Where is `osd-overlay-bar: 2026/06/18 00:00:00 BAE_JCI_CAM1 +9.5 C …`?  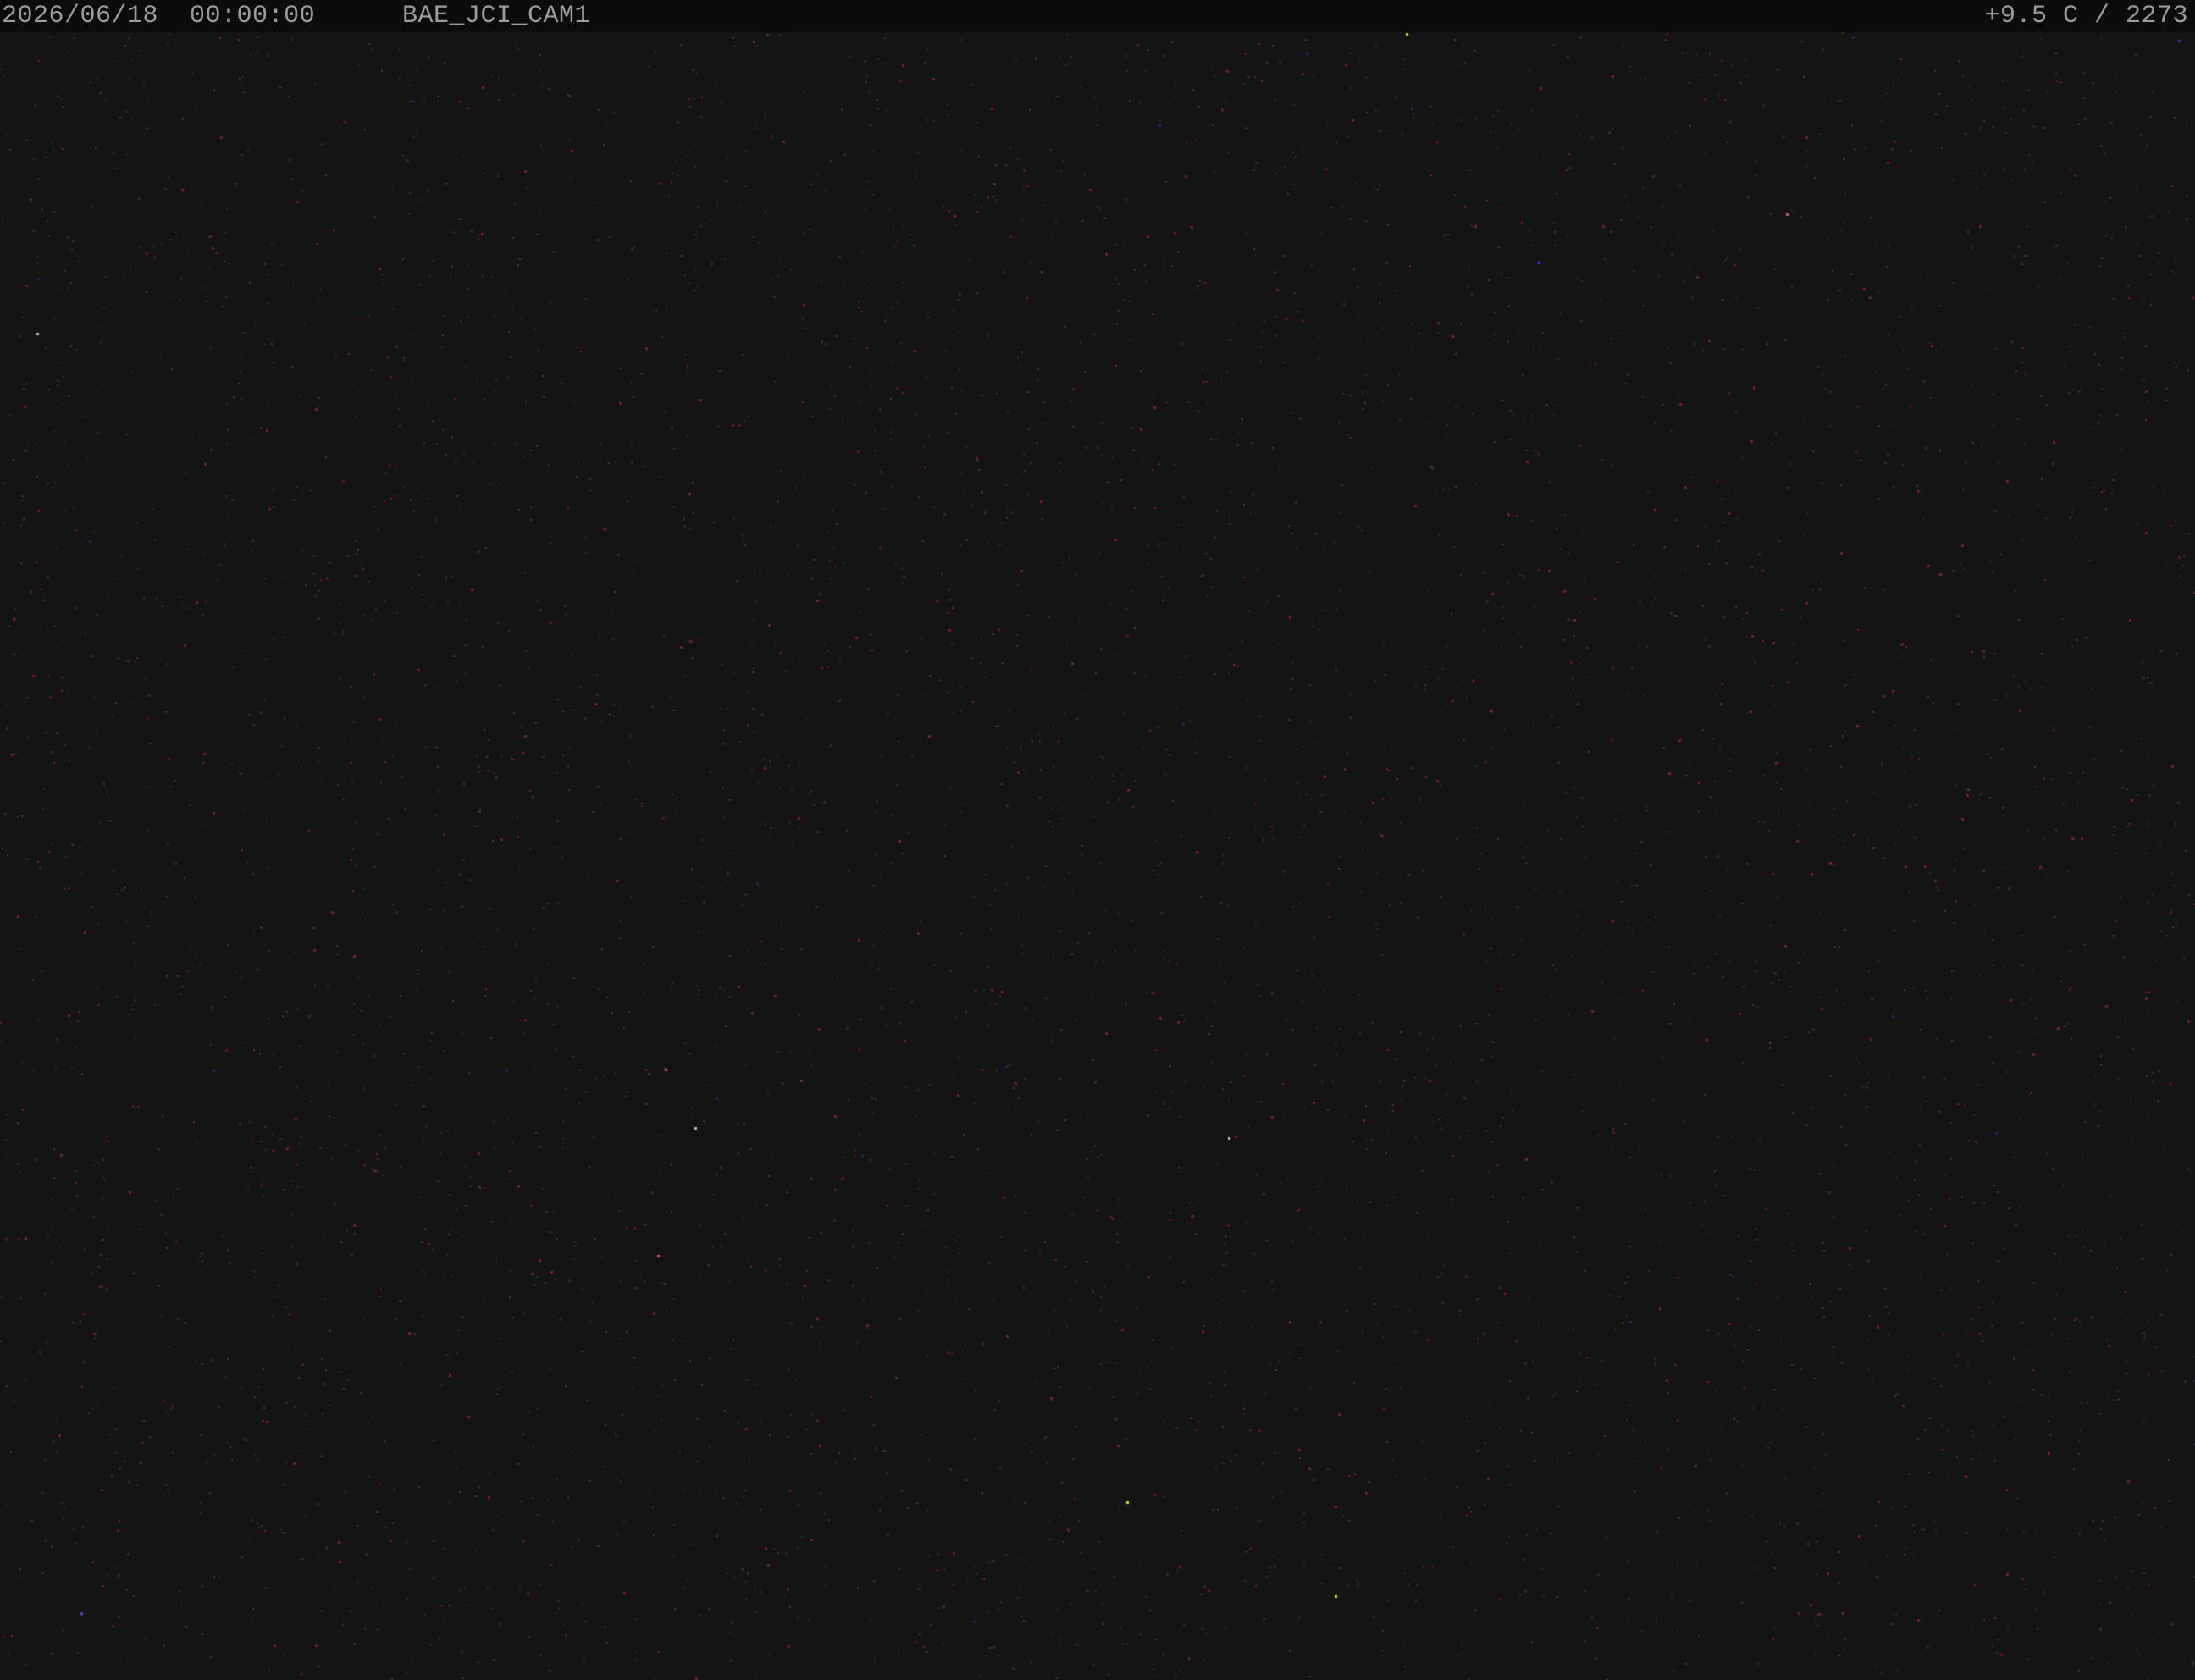
osd-overlay-bar: 2026/06/18 00:00:00 BAE_JCI_CAM1 +9.5 C … is located at coordinates (1097, 16).